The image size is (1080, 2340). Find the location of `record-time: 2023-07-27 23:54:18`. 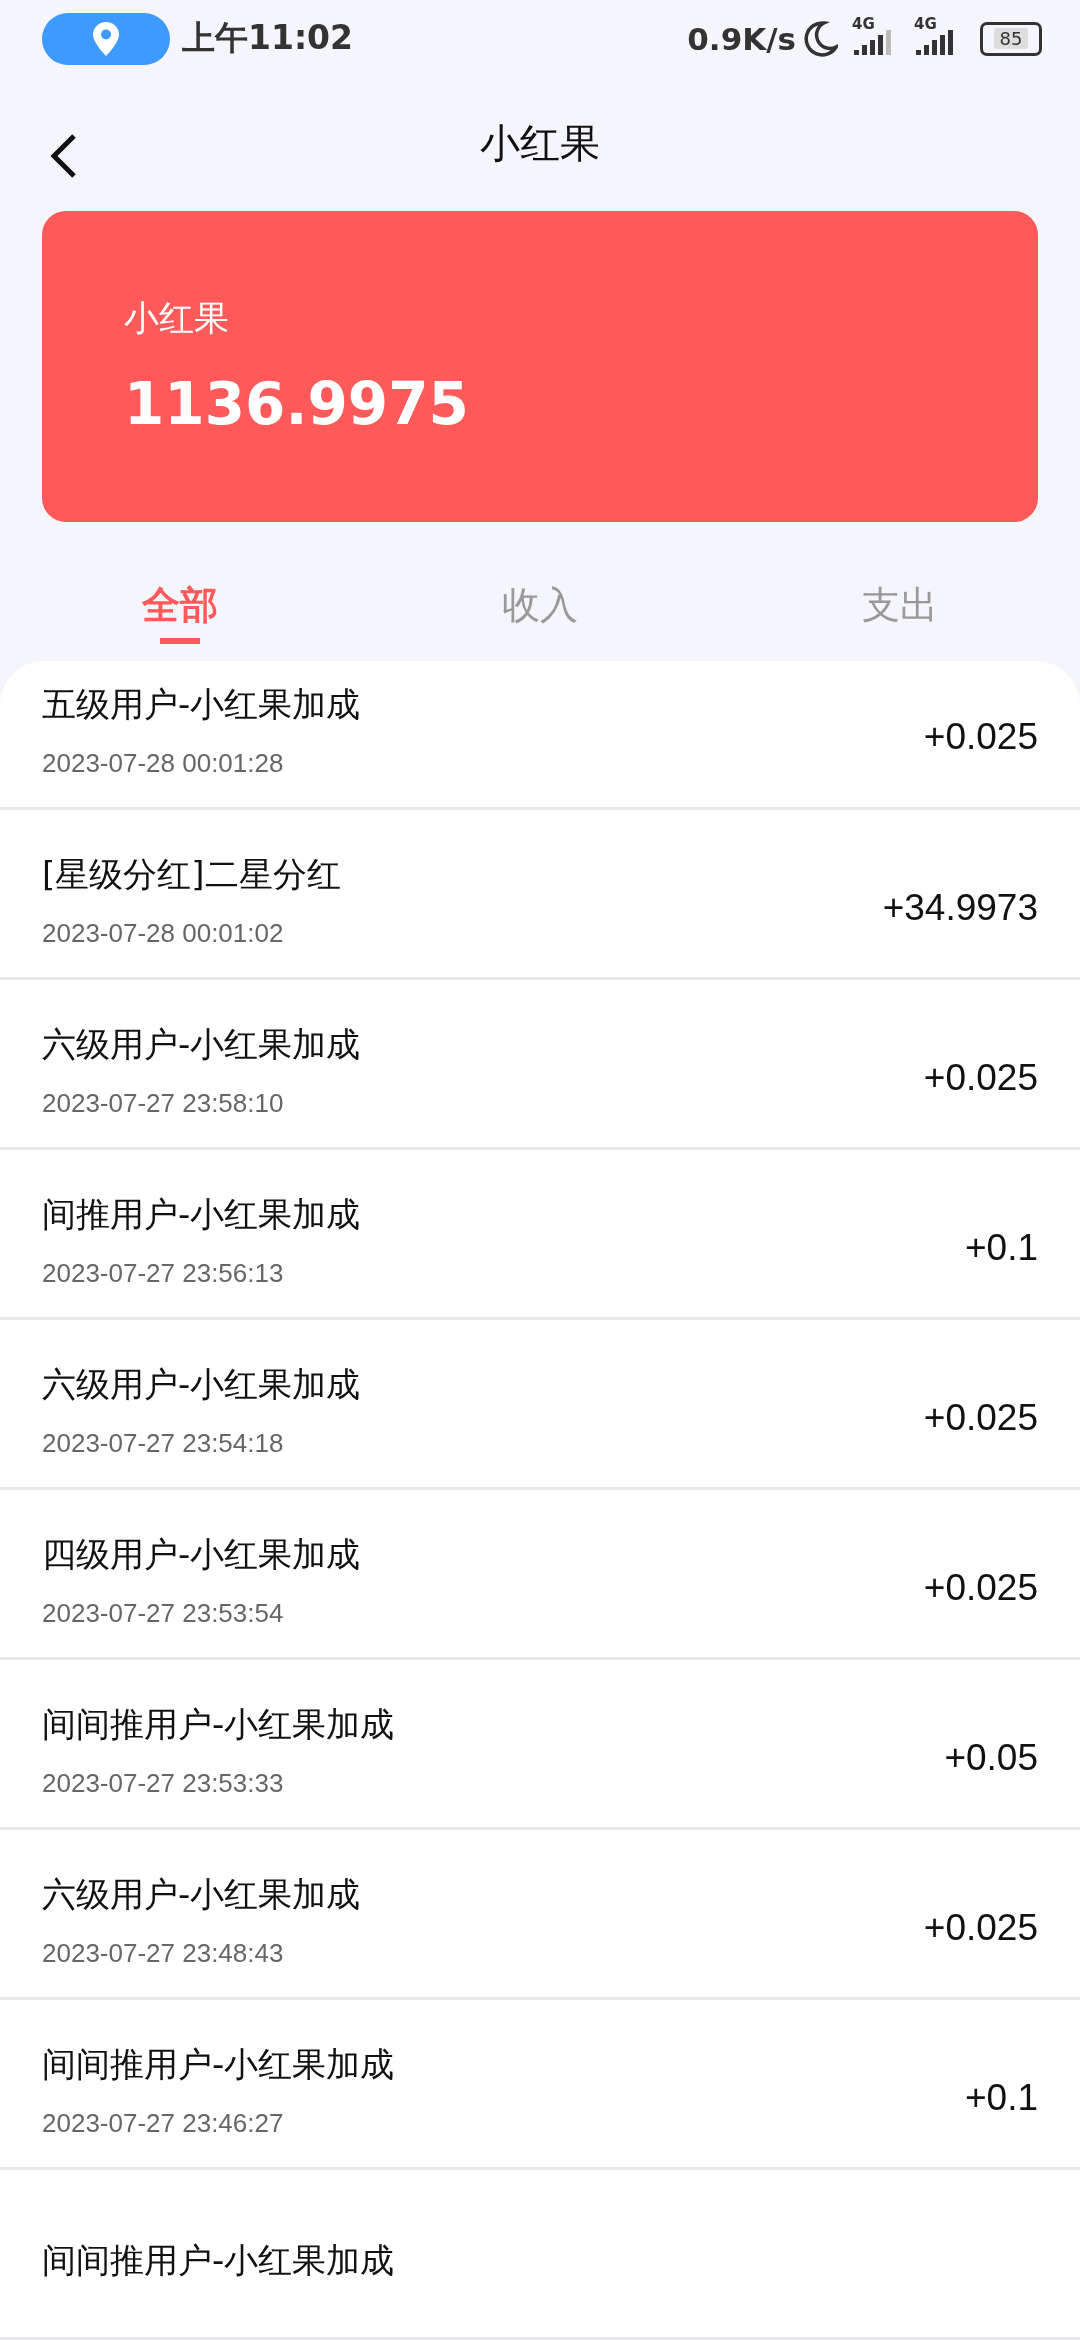

record-time: 2023-07-27 23:54:18 is located at coordinates (163, 1443).